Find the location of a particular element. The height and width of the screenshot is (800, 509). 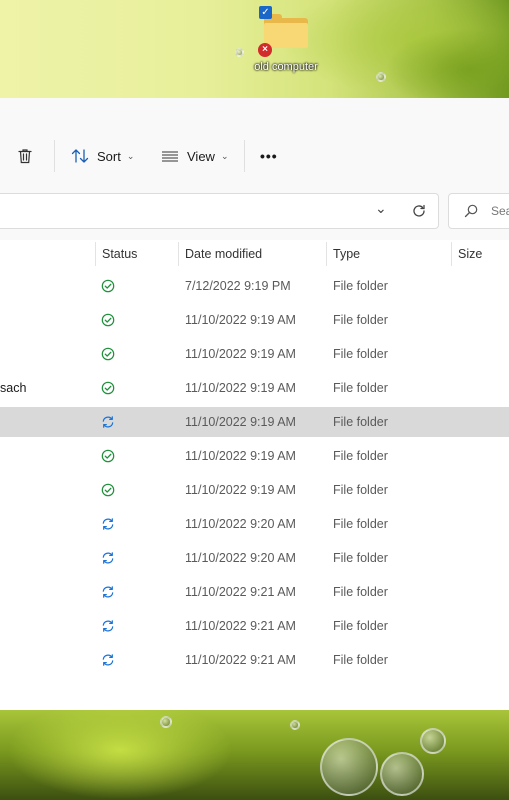

column-header-size: Size is located at coordinates (480, 254).